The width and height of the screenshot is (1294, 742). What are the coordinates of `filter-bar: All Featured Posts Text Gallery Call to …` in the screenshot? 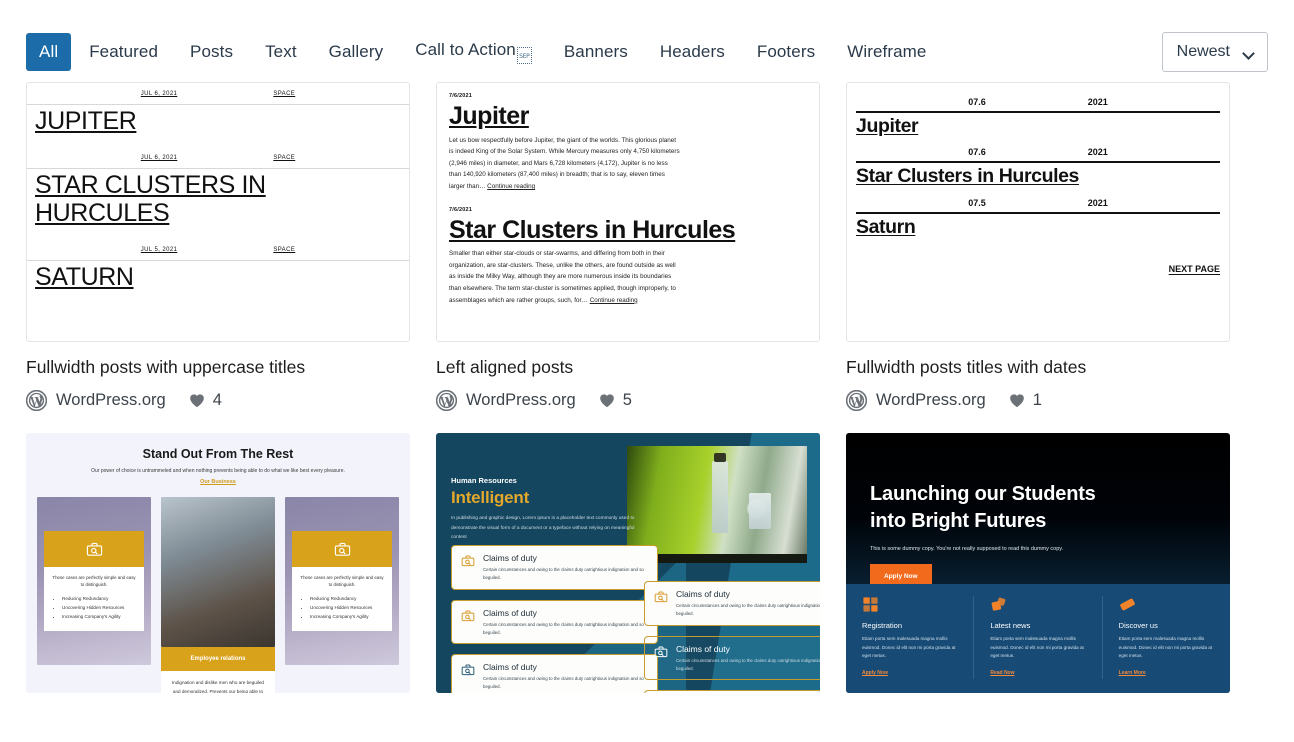 It's located at (647, 41).